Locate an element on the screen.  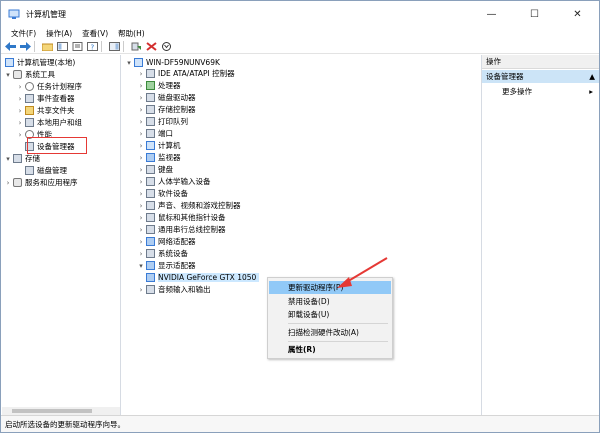
device-category-15: › 系统设备 is located at coordinates (162, 253).